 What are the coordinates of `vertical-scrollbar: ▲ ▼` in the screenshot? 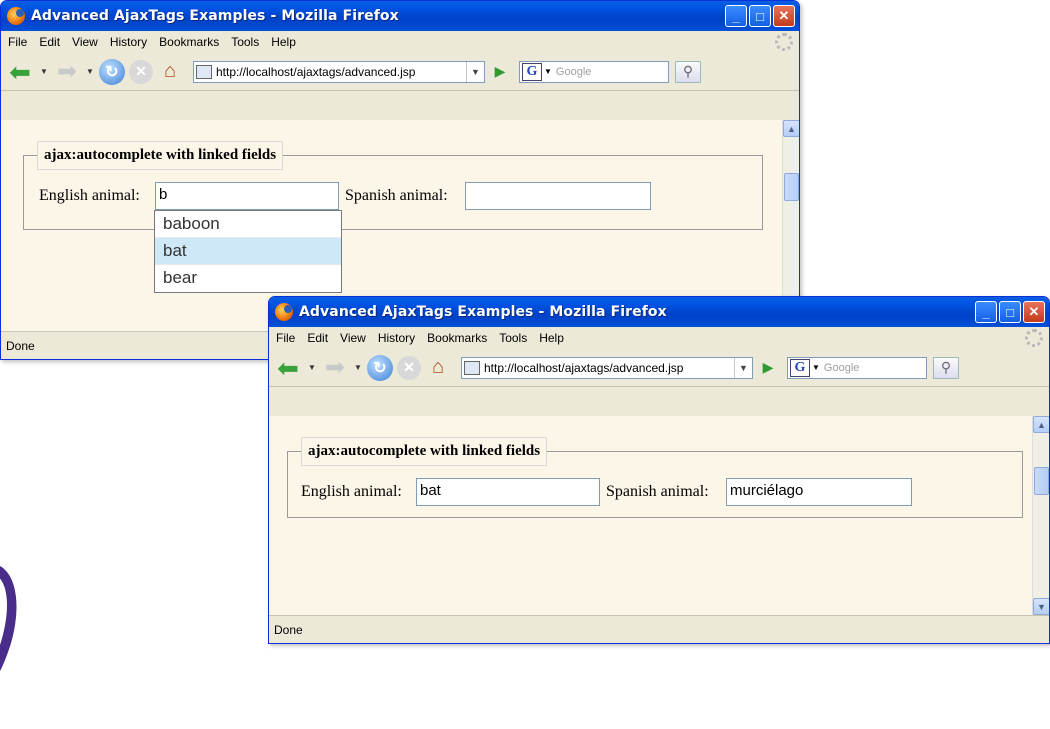 It's located at (1040, 515).